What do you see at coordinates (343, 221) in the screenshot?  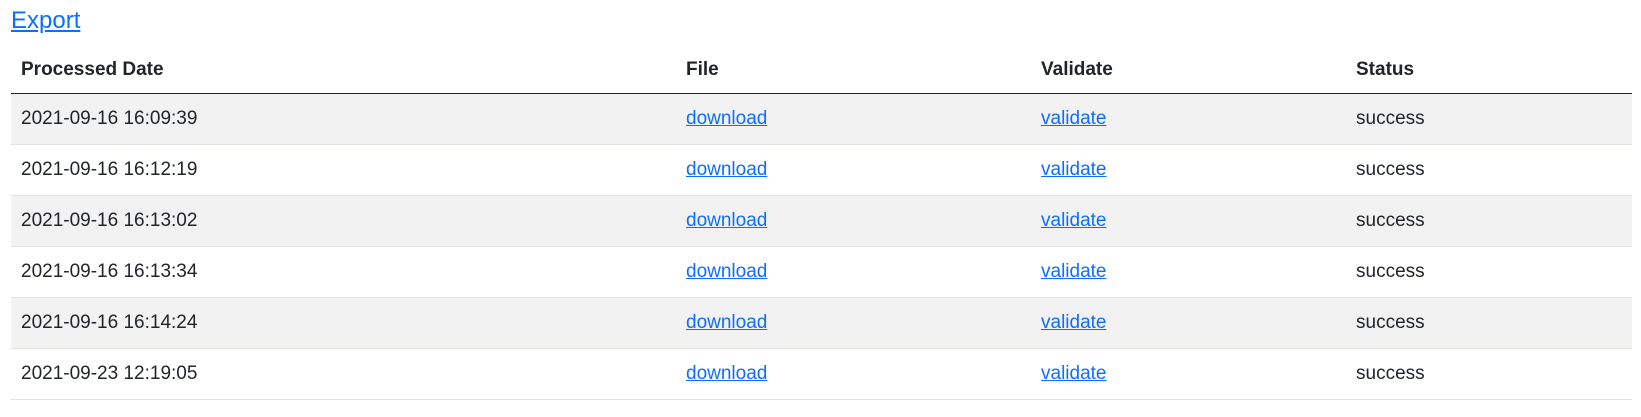 I see `row-processed-date: 2021-09-16 16:13:02` at bounding box center [343, 221].